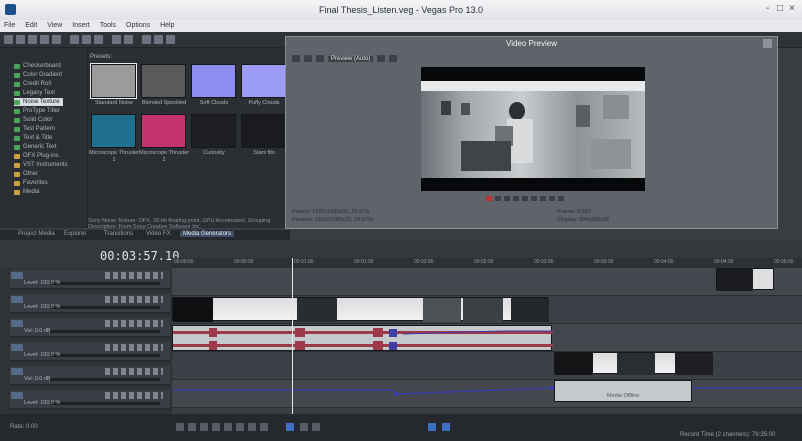 Image resolution: width=802 pixels, height=441 pixels. What do you see at coordinates (290, 427) in the screenshot?
I see `normal-edit-tool-button` at bounding box center [290, 427].